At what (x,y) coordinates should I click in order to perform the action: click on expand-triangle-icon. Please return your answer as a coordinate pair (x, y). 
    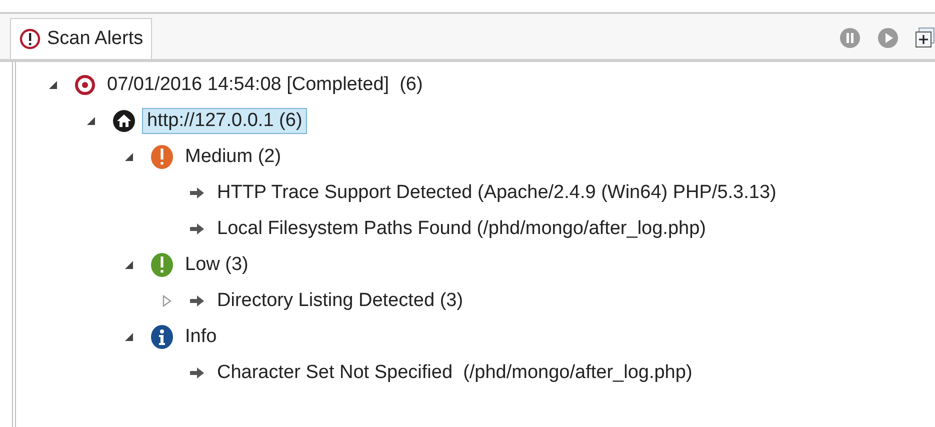
    Looking at the image, I should click on (167, 301).